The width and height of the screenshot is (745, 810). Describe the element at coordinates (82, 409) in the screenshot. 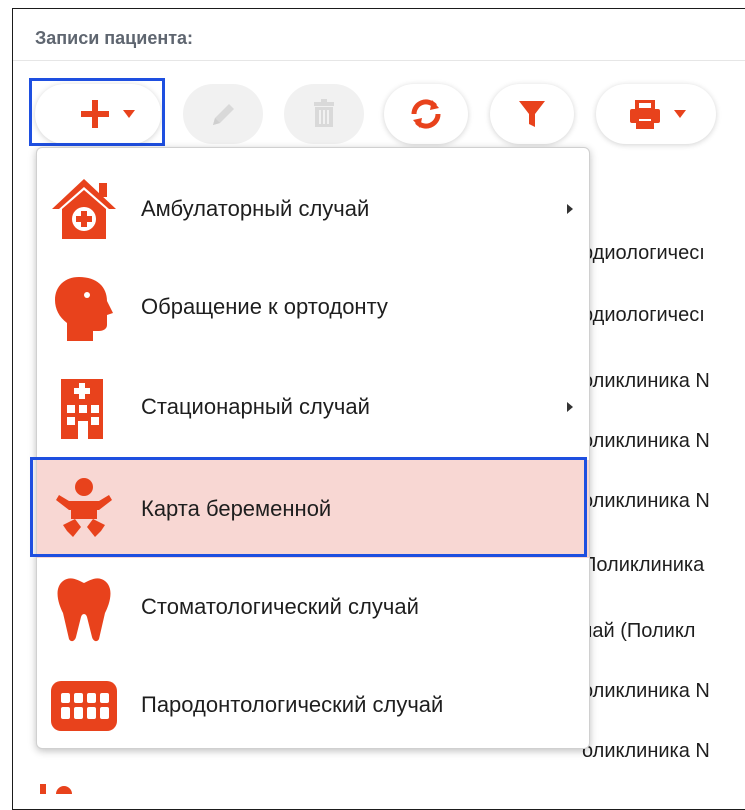

I see `hospital-building-icon` at that location.